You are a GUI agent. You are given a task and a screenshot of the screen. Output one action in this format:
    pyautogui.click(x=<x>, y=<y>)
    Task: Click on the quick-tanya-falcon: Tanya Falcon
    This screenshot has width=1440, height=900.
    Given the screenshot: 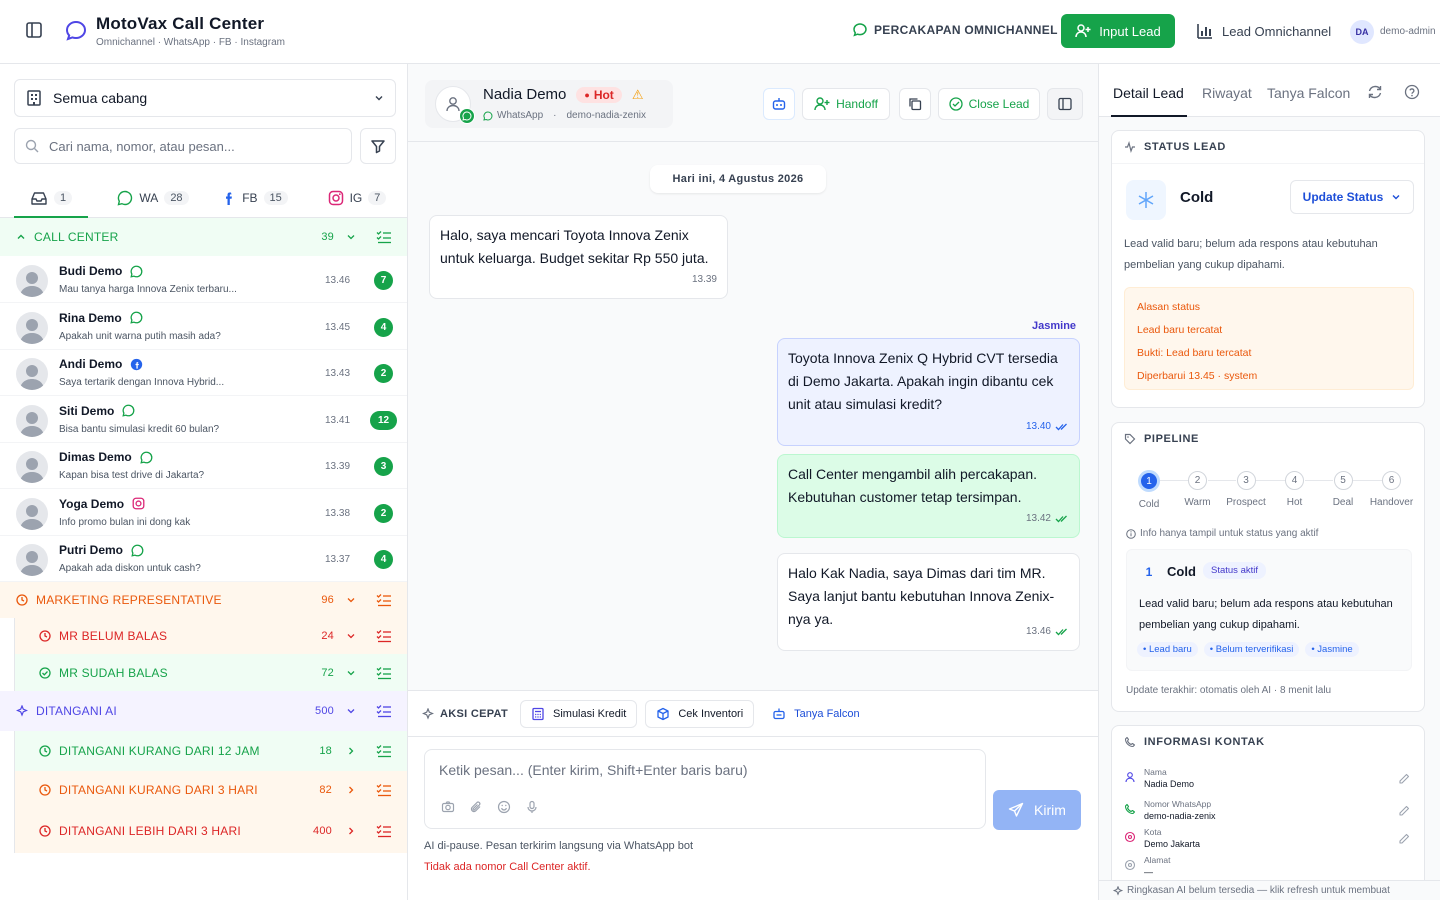 What is the action you would take?
    pyautogui.click(x=816, y=713)
    